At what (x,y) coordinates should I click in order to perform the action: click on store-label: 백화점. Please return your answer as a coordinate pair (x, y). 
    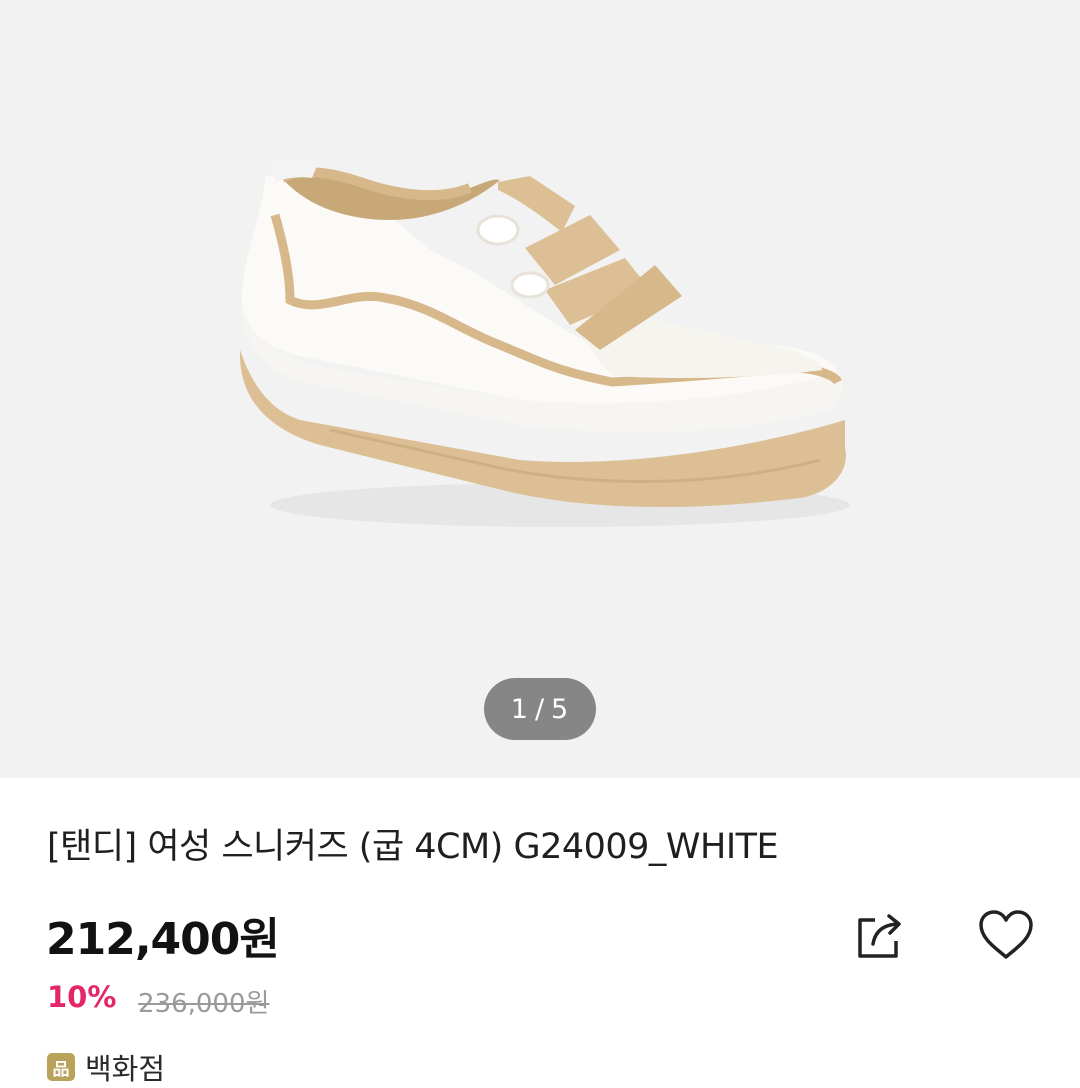
    Looking at the image, I should click on (125, 1069).